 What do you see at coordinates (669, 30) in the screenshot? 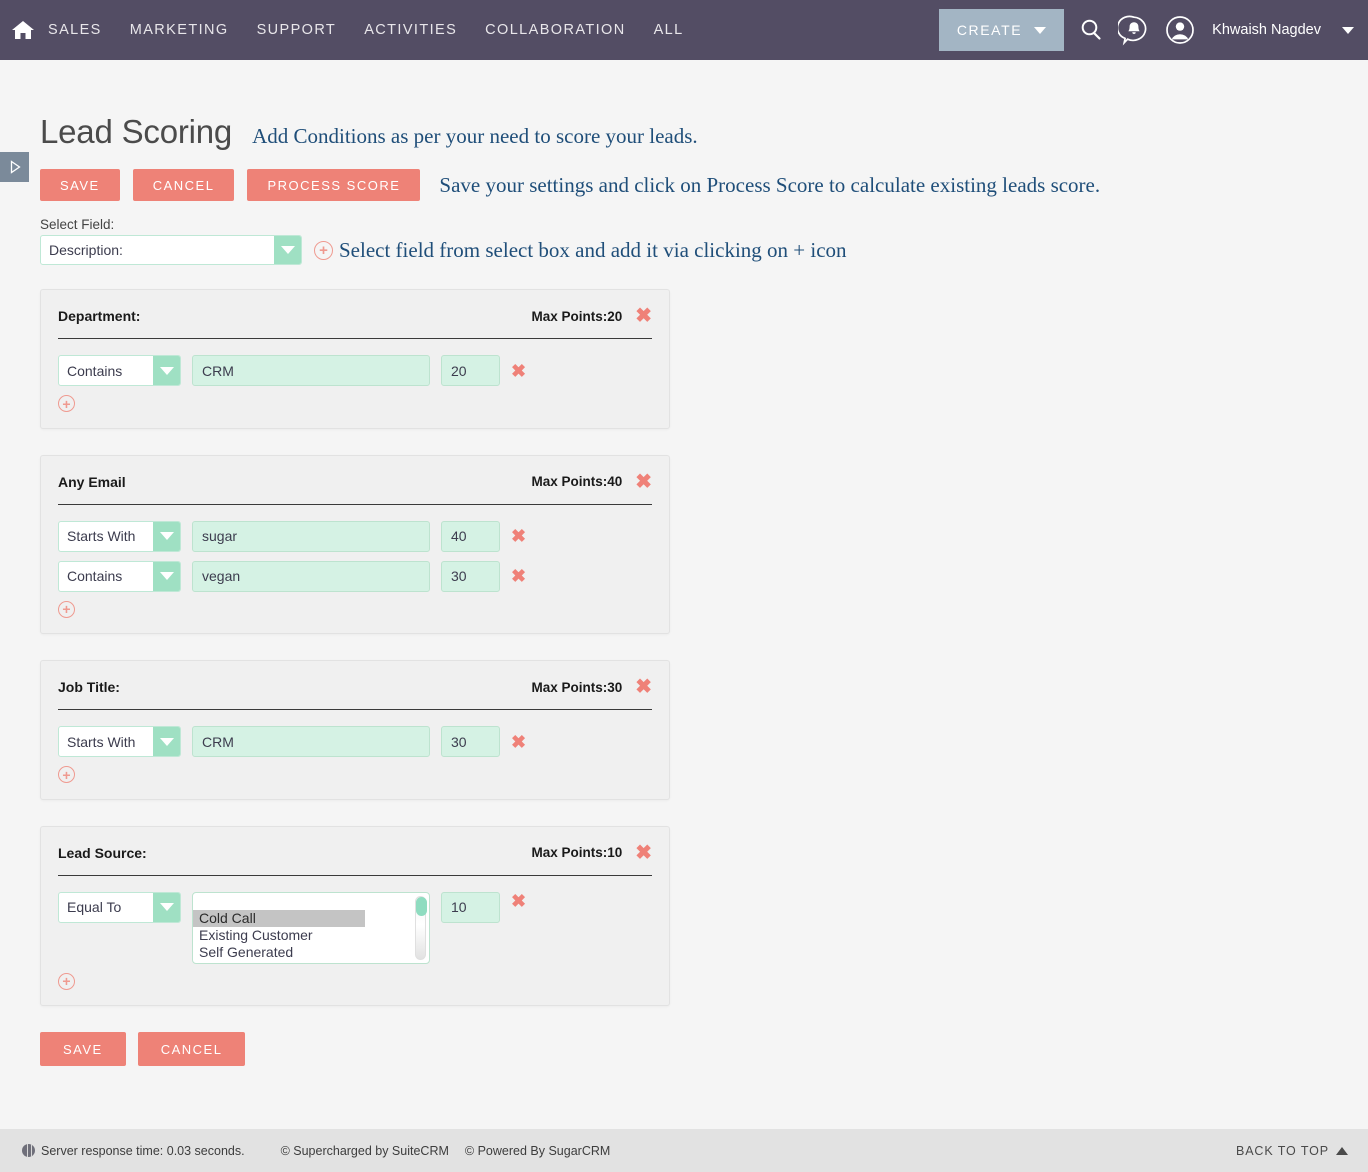
I see `nav-item-all: ALL` at bounding box center [669, 30].